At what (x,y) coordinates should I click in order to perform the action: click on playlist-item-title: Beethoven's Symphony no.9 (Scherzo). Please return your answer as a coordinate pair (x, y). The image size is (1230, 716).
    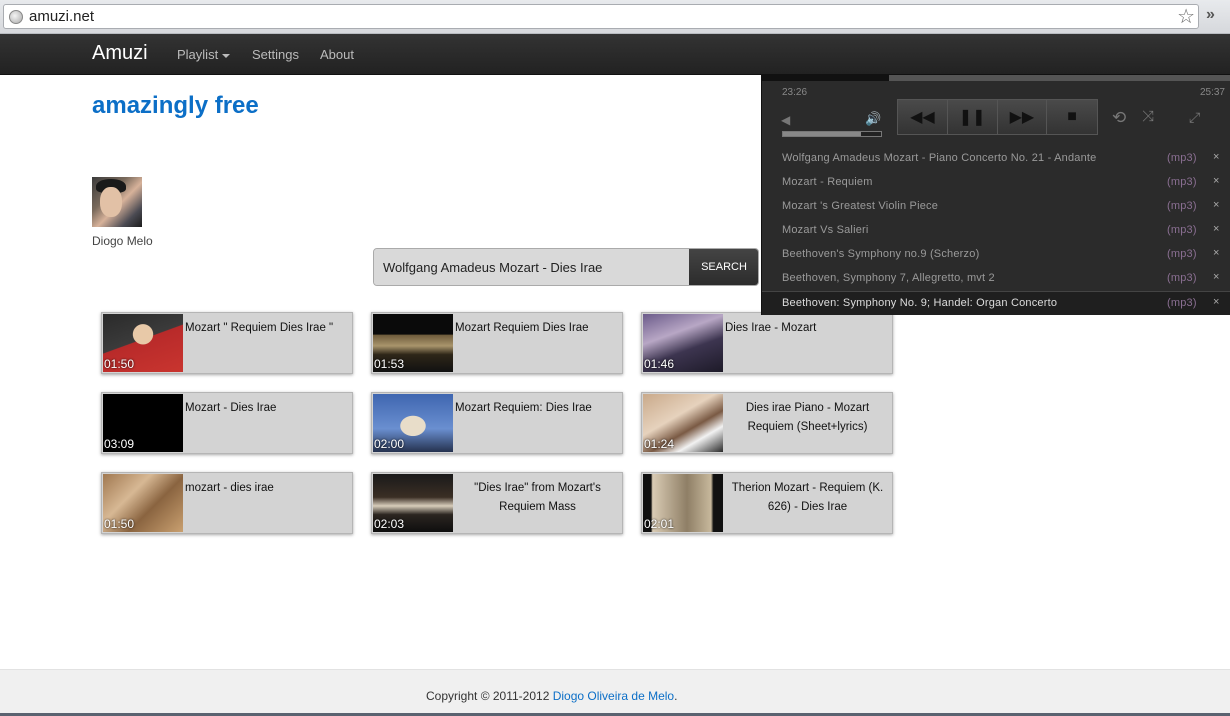
    Looking at the image, I should click on (880, 254).